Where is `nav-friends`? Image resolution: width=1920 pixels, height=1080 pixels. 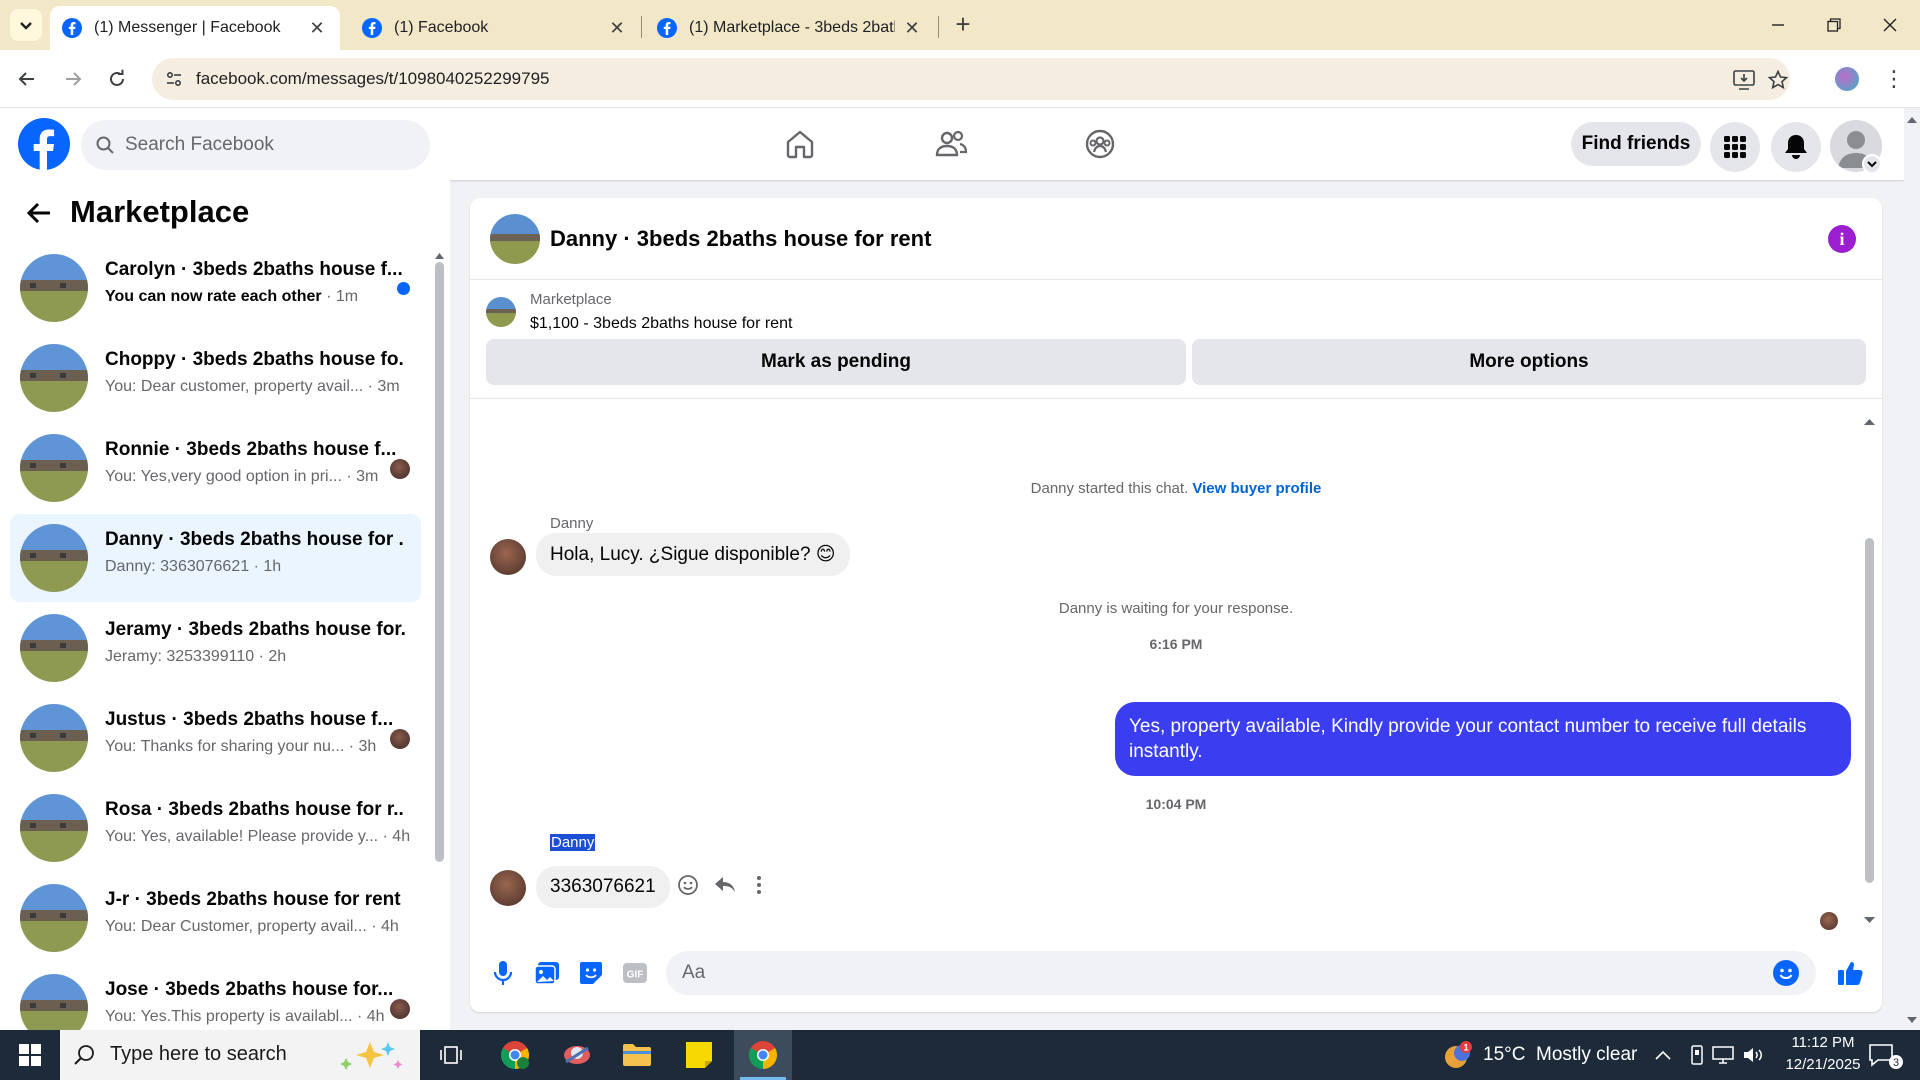 nav-friends is located at coordinates (951, 144).